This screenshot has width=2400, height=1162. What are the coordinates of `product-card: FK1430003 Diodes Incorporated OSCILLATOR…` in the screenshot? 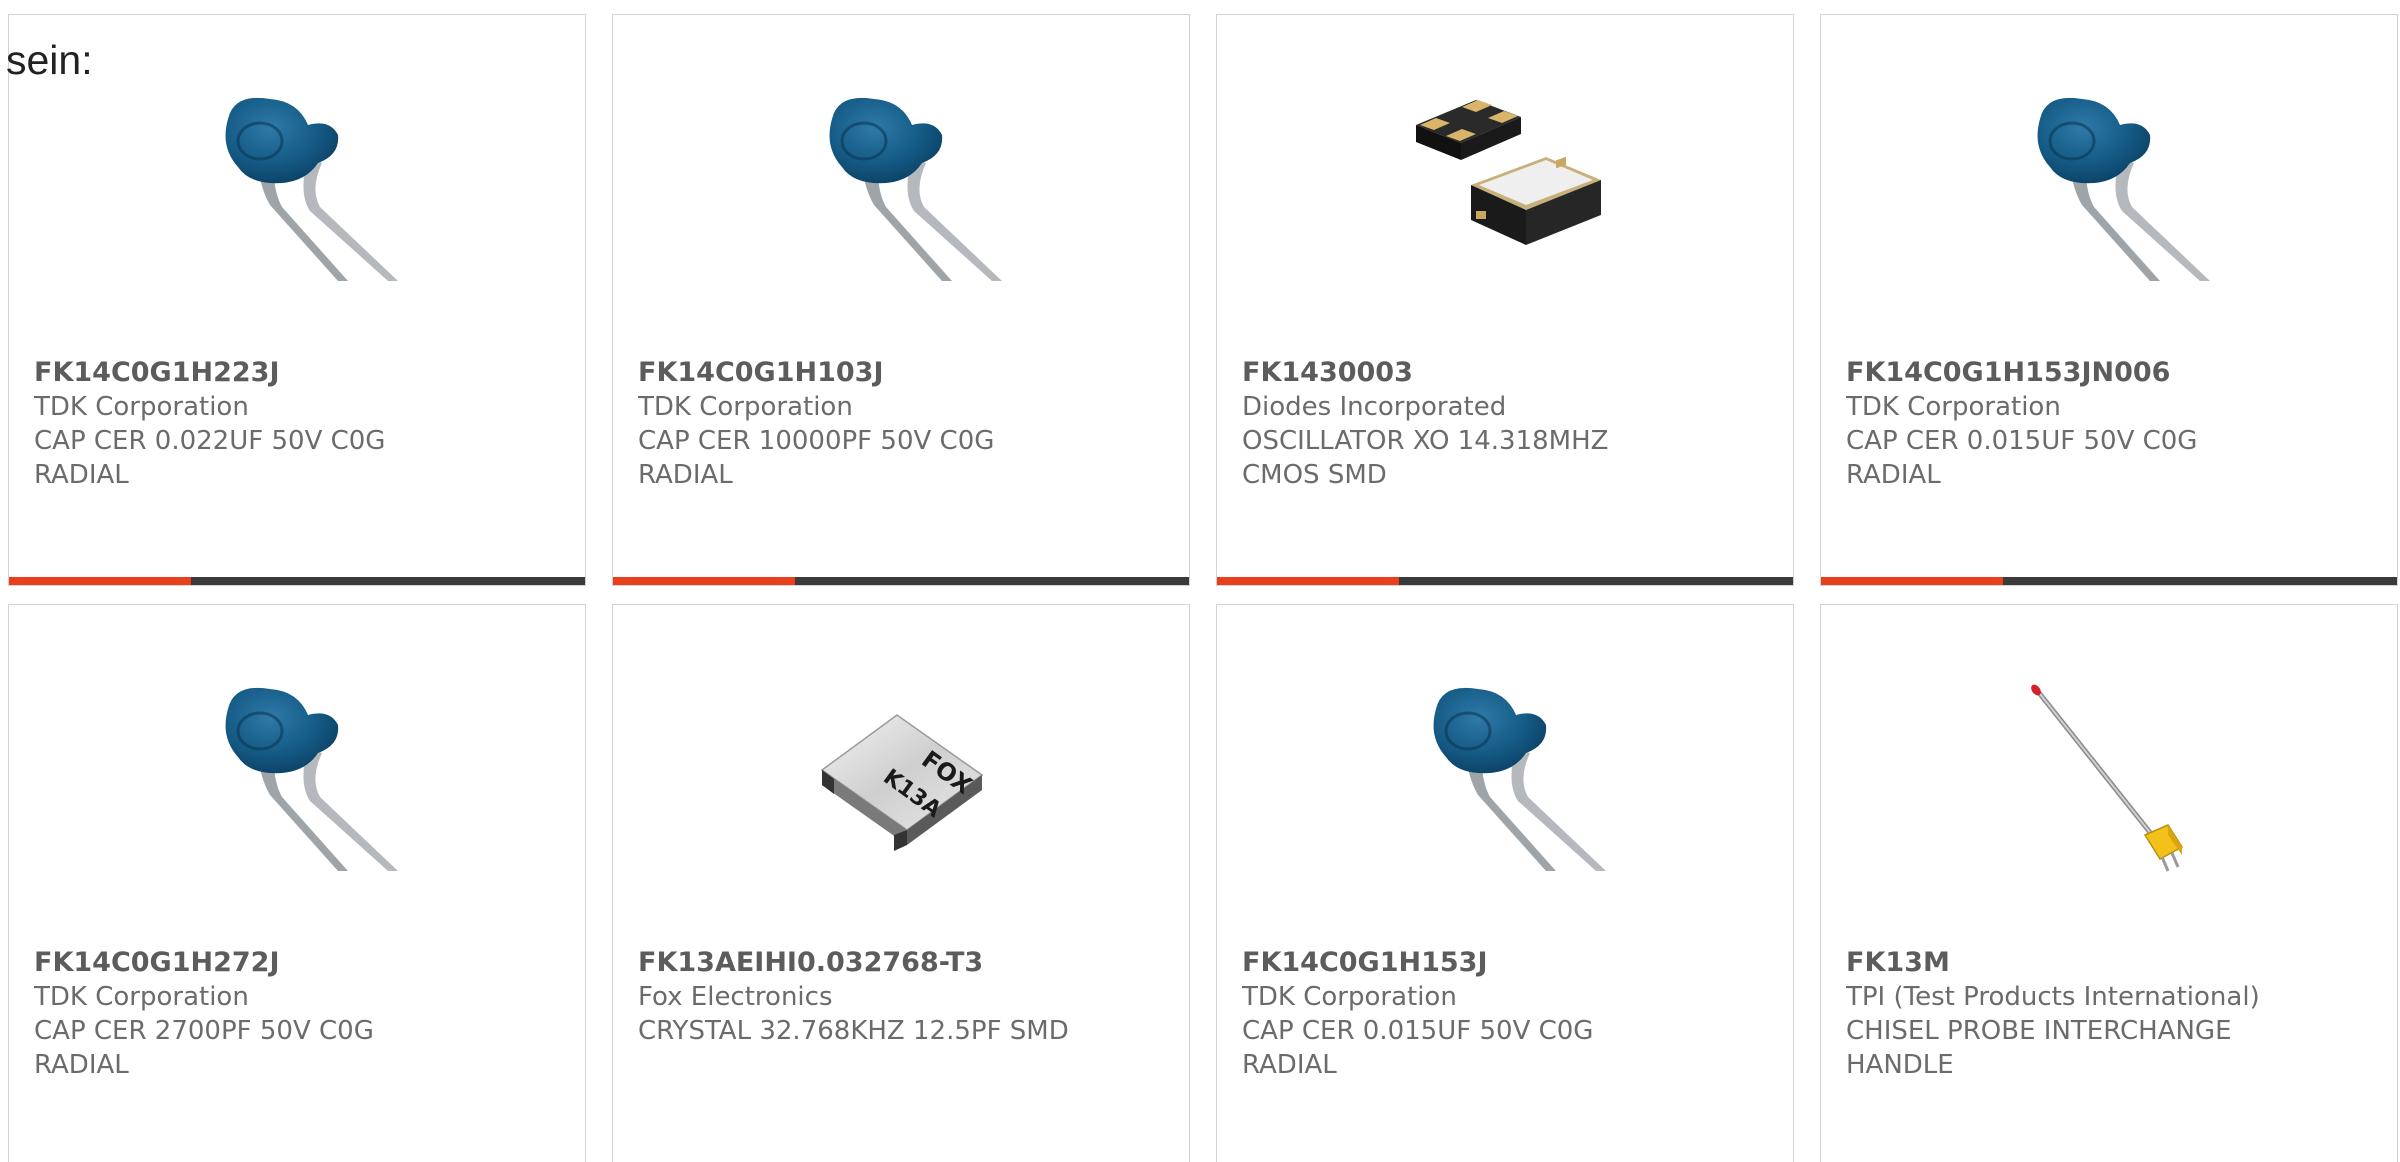 It's located at (1505, 300).